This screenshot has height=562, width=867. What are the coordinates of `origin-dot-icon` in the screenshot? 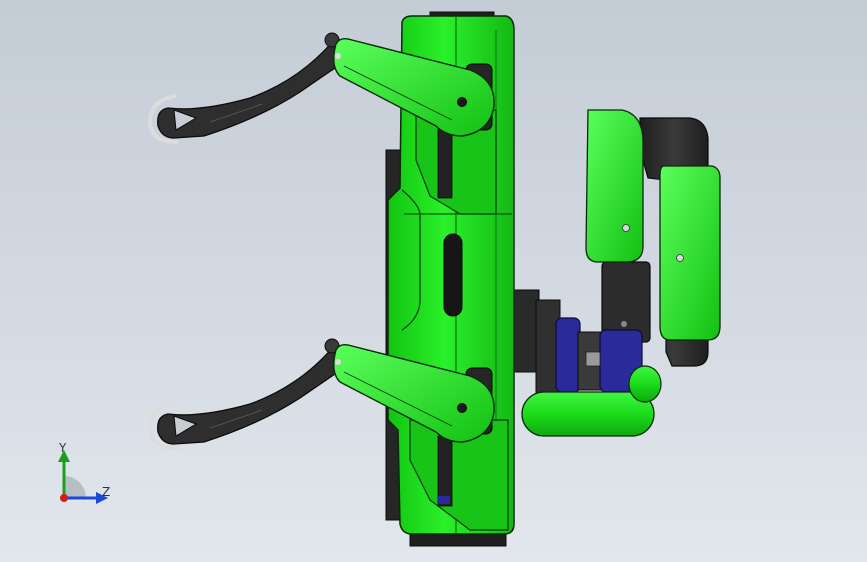 It's located at (64, 498).